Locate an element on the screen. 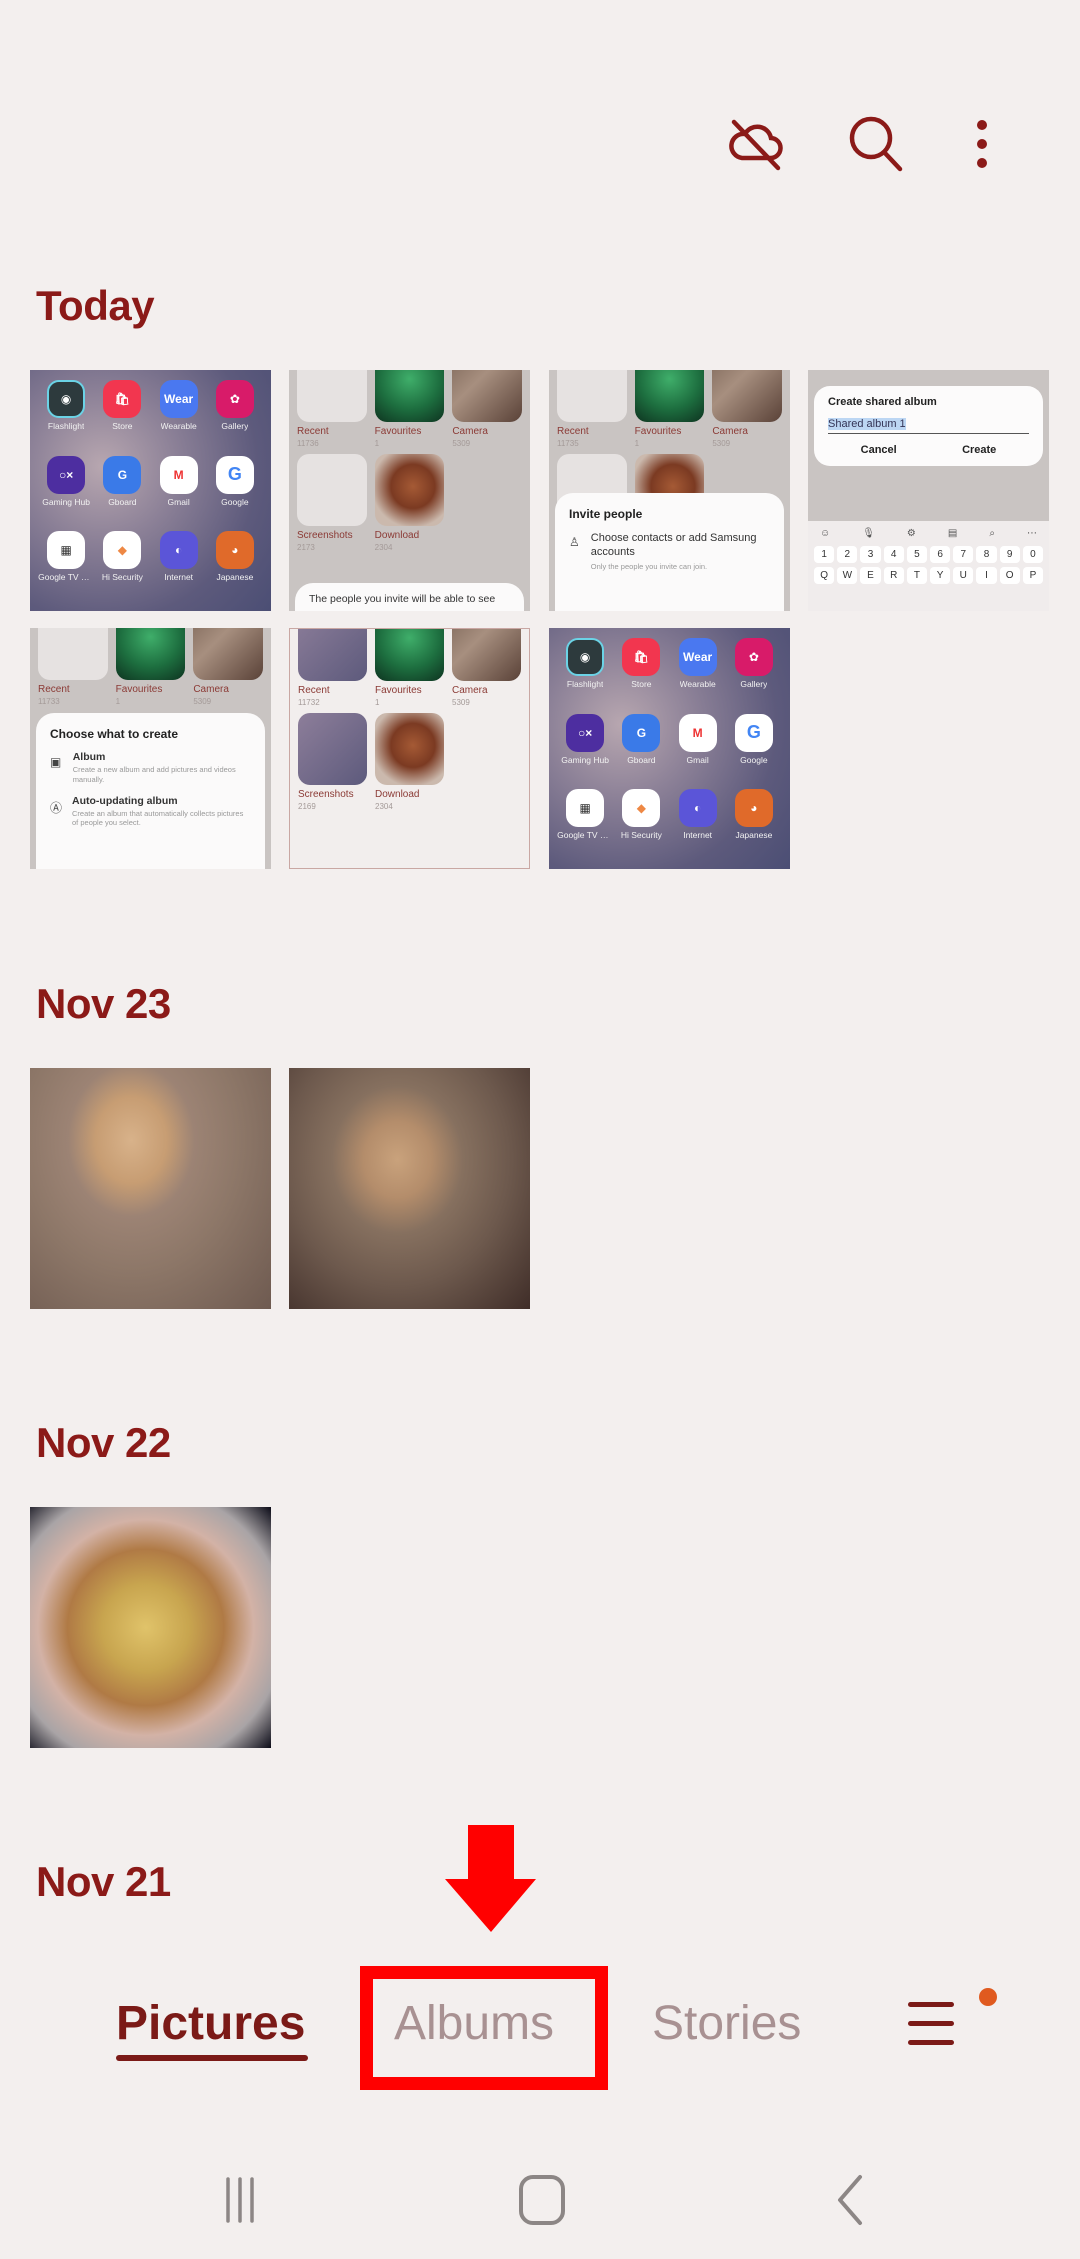 The width and height of the screenshot is (1080, 2259). date-heading: Nov 21 is located at coordinates (103, 1881).